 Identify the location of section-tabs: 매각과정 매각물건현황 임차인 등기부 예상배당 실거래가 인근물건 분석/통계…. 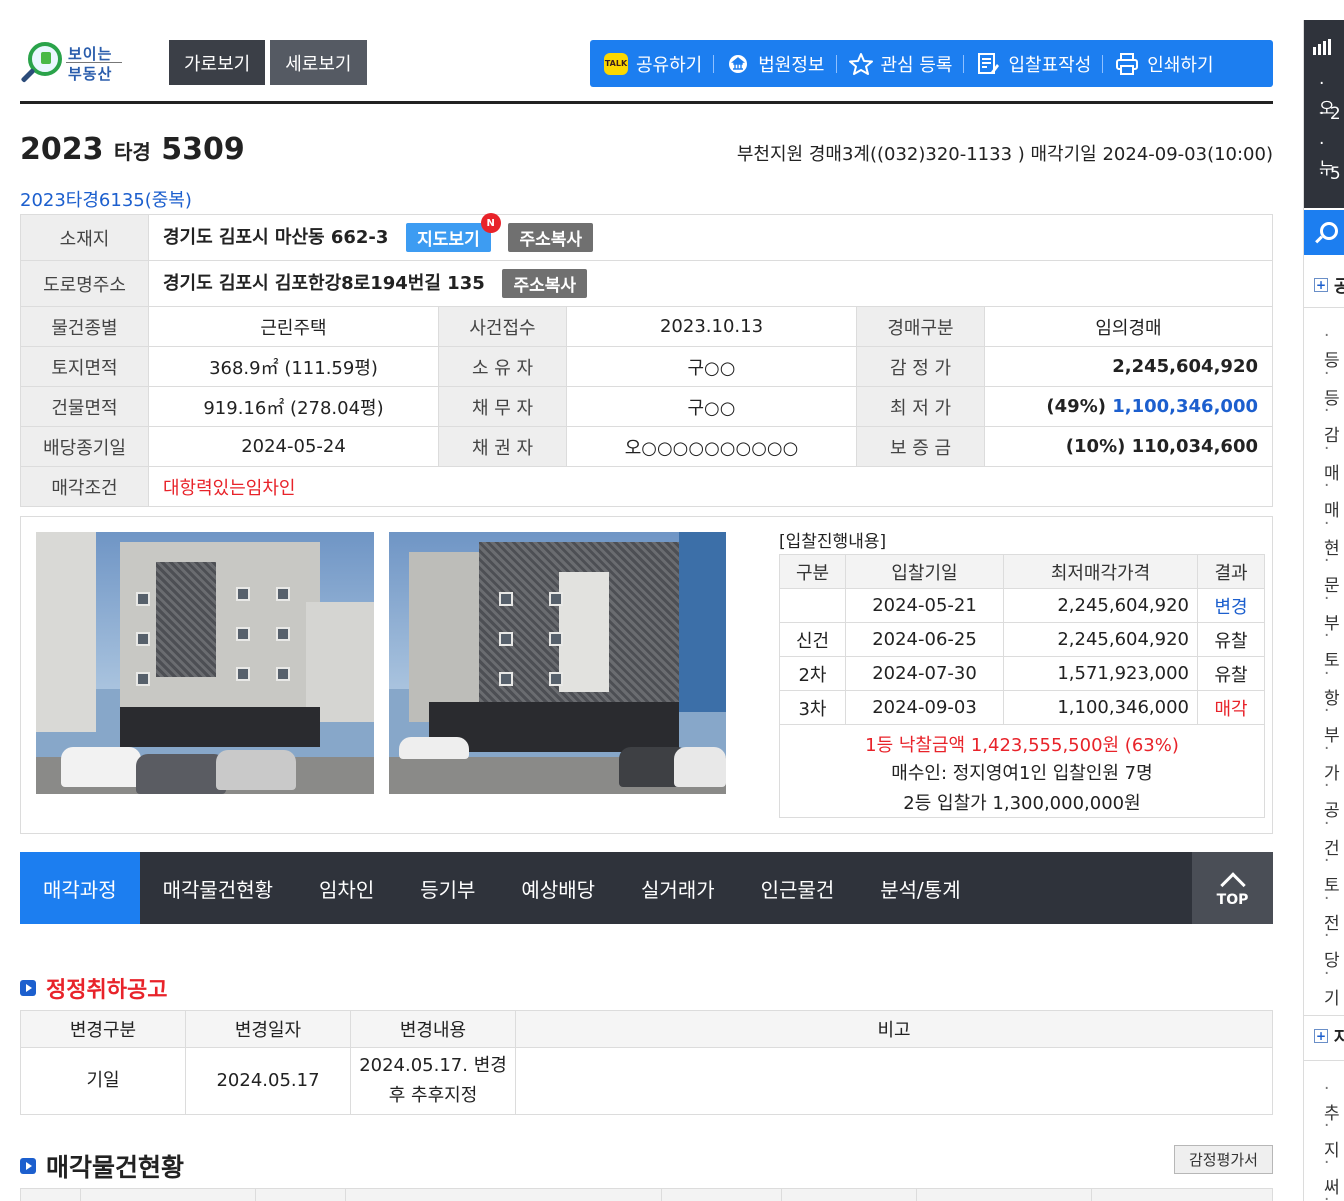
(646, 888).